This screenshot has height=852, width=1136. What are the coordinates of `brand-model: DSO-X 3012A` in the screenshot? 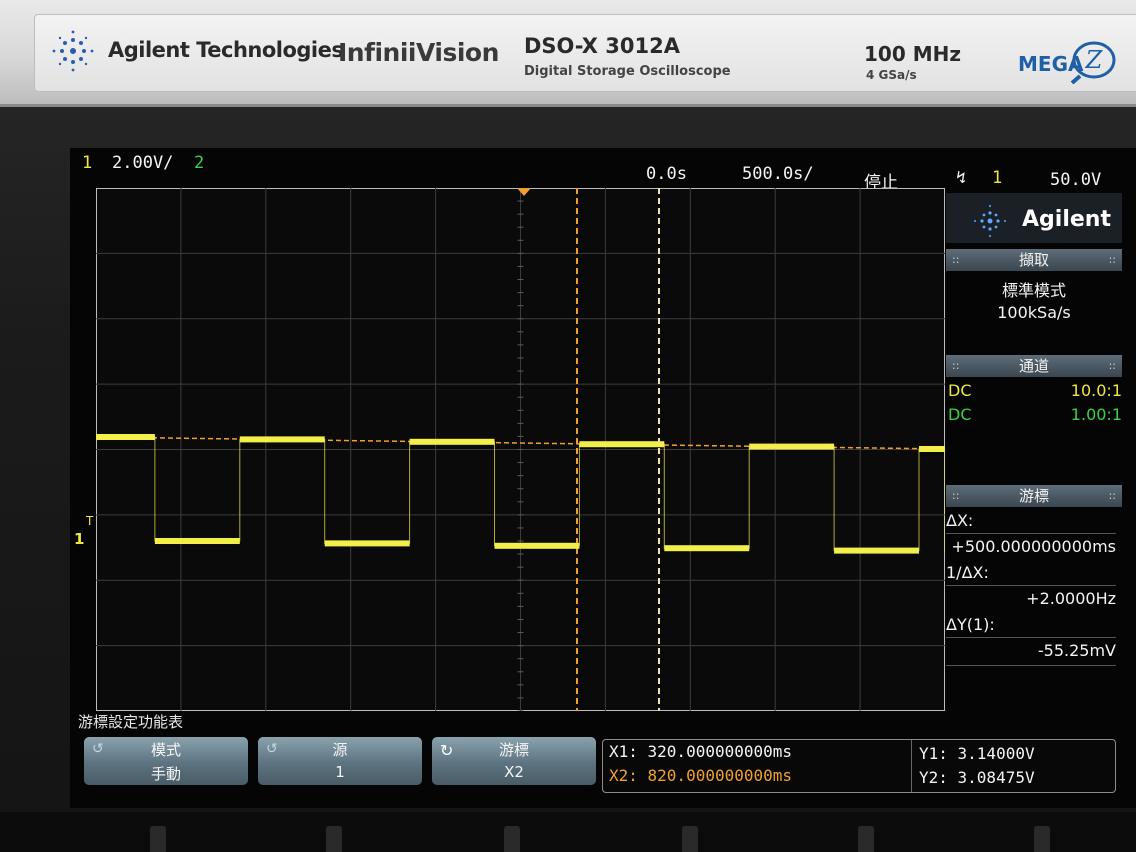 It's located at (602, 46).